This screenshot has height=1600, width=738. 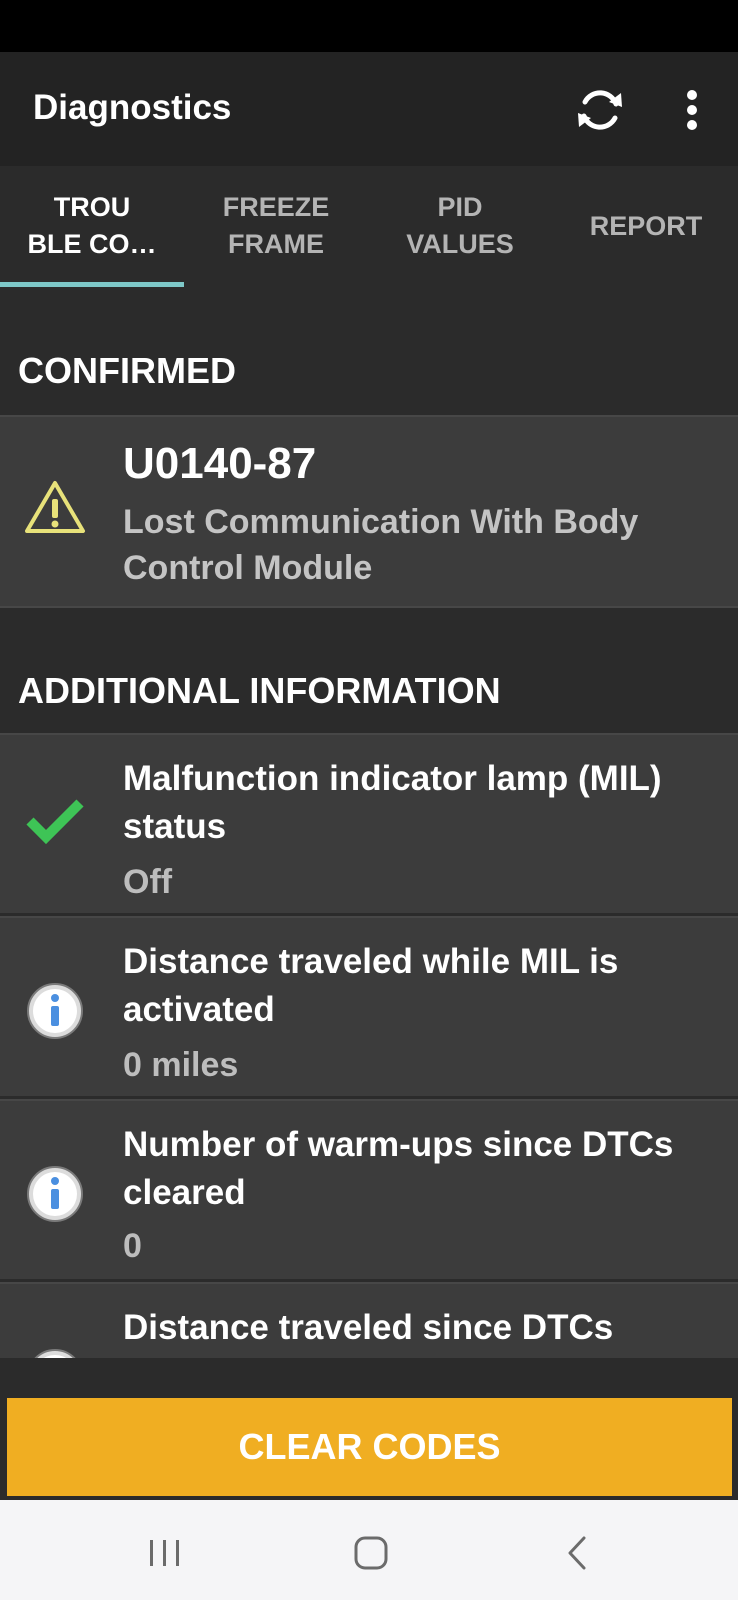 I want to click on home-icon, so click(x=371, y=1553).